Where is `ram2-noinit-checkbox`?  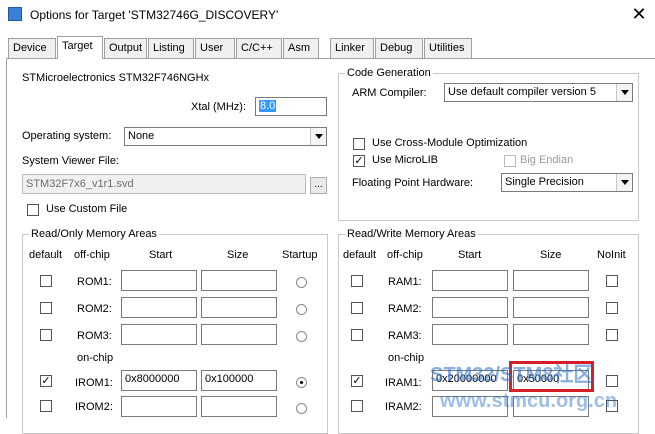 ram2-noinit-checkbox is located at coordinates (612, 308).